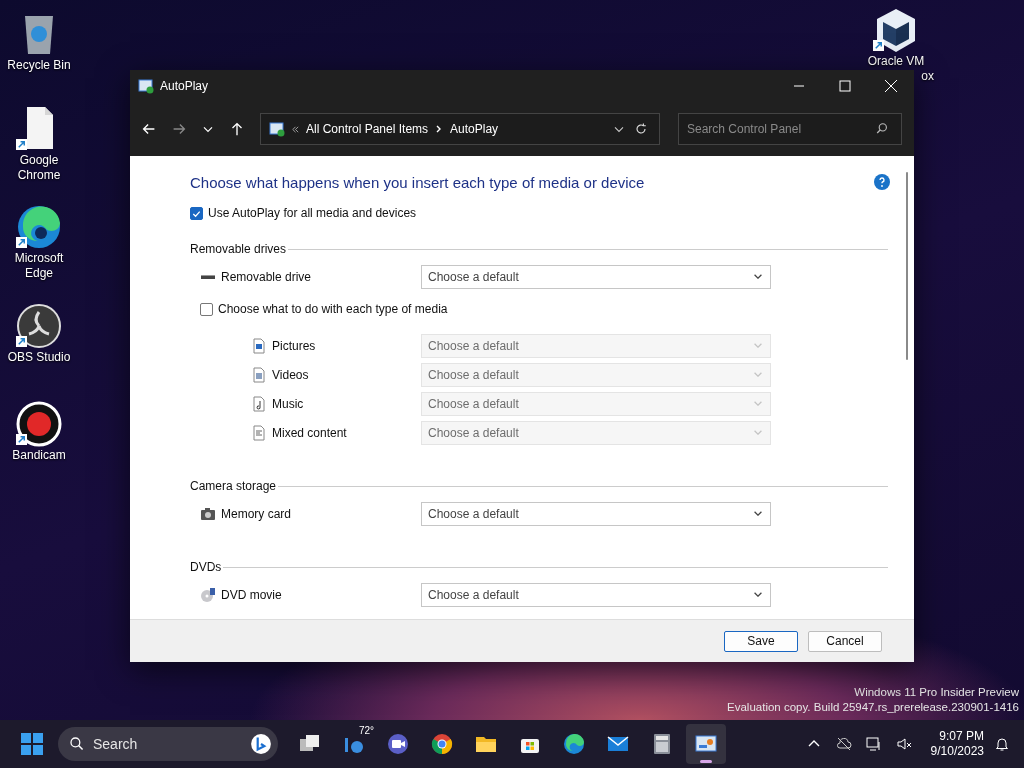 This screenshot has width=1024, height=768. What do you see at coordinates (907, 266) in the screenshot?
I see `scrollbar` at bounding box center [907, 266].